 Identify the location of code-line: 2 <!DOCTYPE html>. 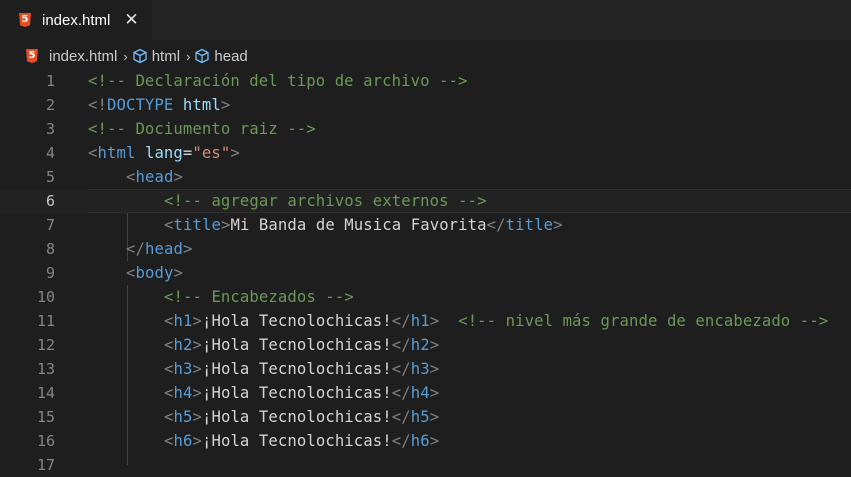
(425, 105).